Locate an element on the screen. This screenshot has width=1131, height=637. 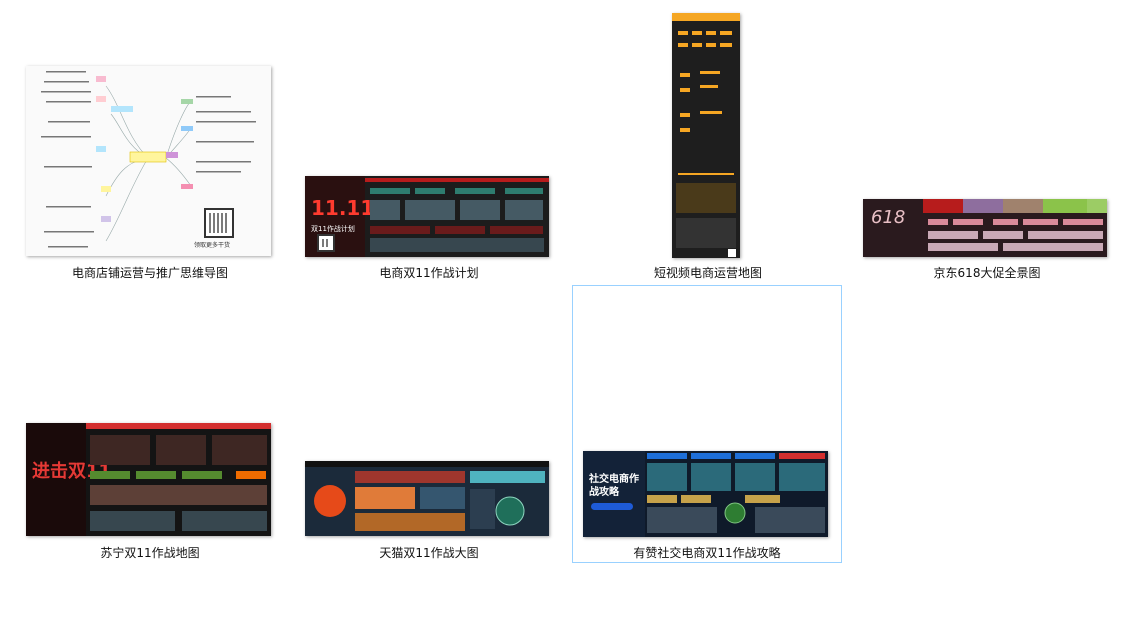
thumb-logo: 618 is located at coordinates (888, 217).